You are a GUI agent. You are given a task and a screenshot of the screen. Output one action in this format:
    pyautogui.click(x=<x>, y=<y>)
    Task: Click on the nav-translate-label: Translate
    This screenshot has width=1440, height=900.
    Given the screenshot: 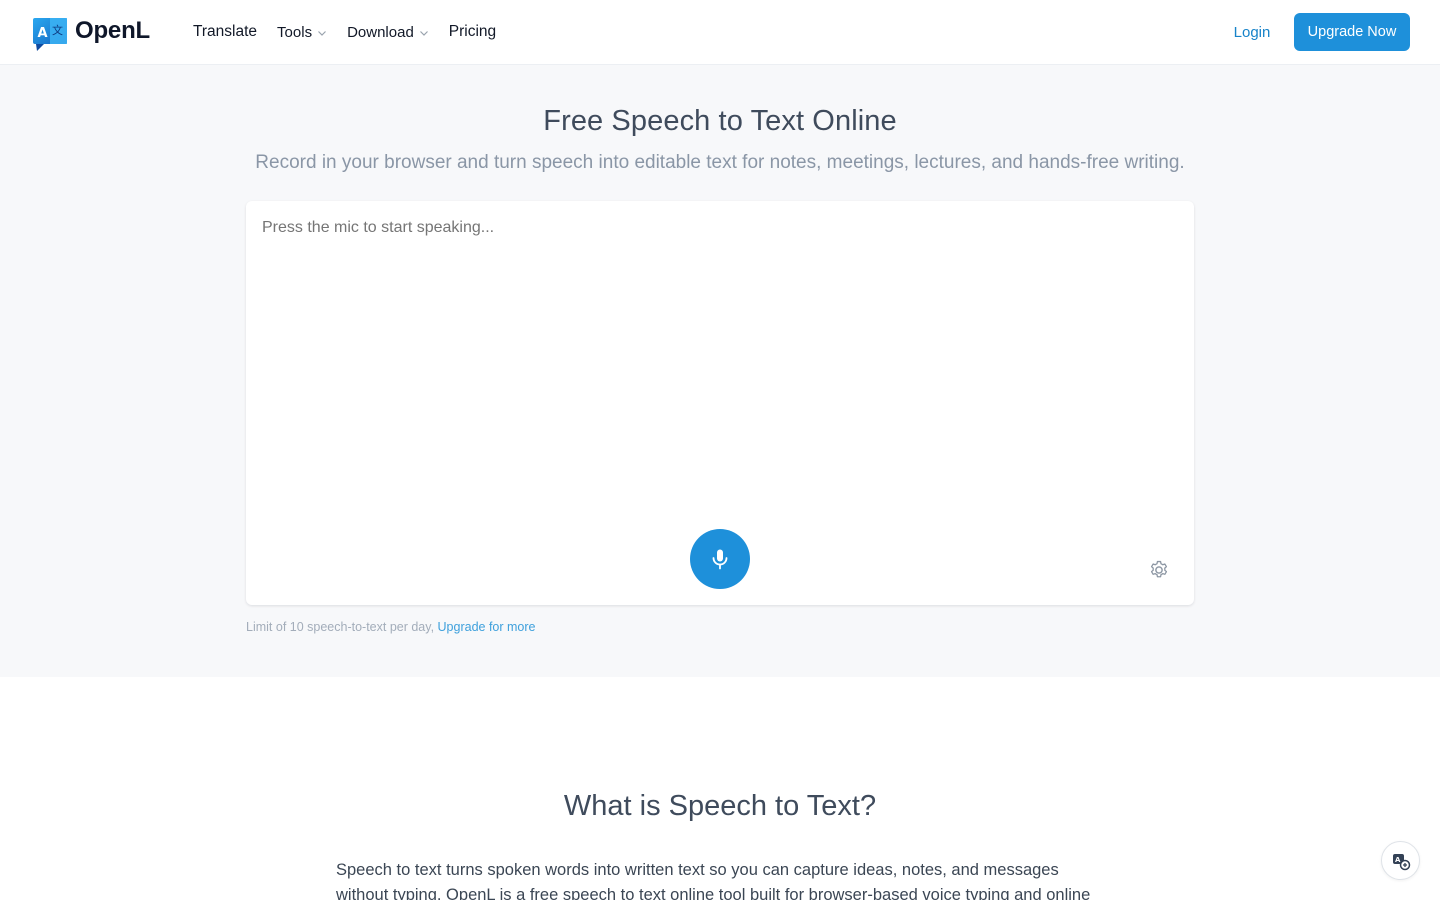 What is the action you would take?
    pyautogui.click(x=225, y=31)
    